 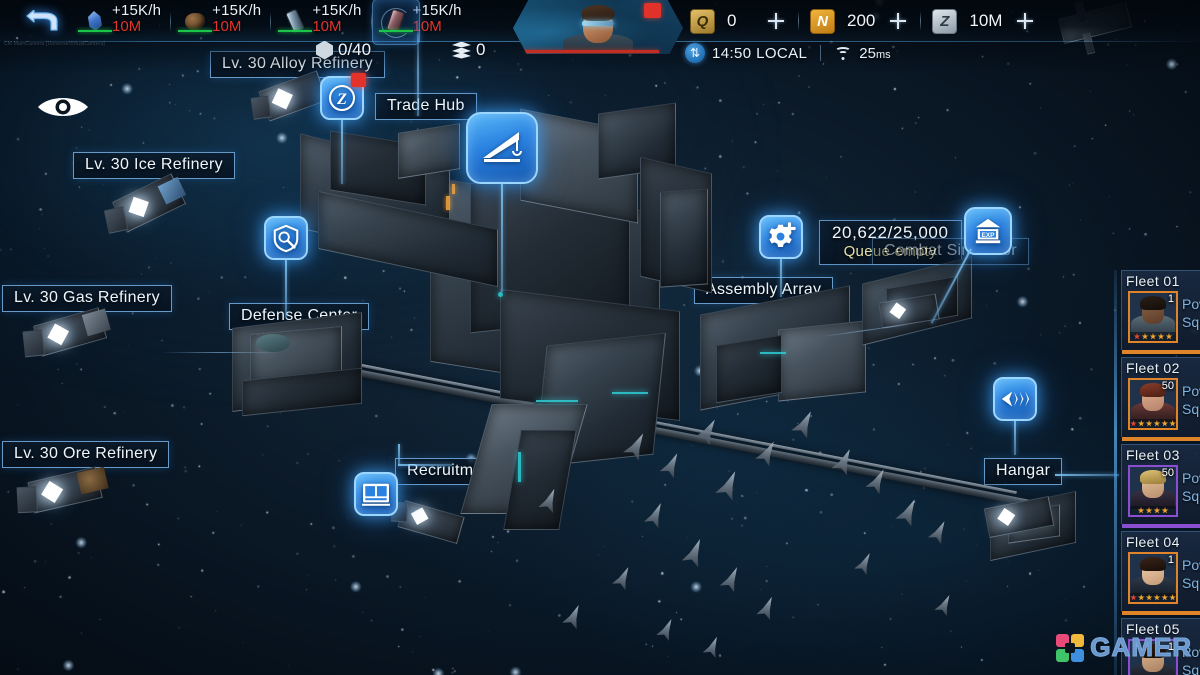 What do you see at coordinates (760, 53) in the screenshot?
I see `local-time: 14:50 LOCAL` at bounding box center [760, 53].